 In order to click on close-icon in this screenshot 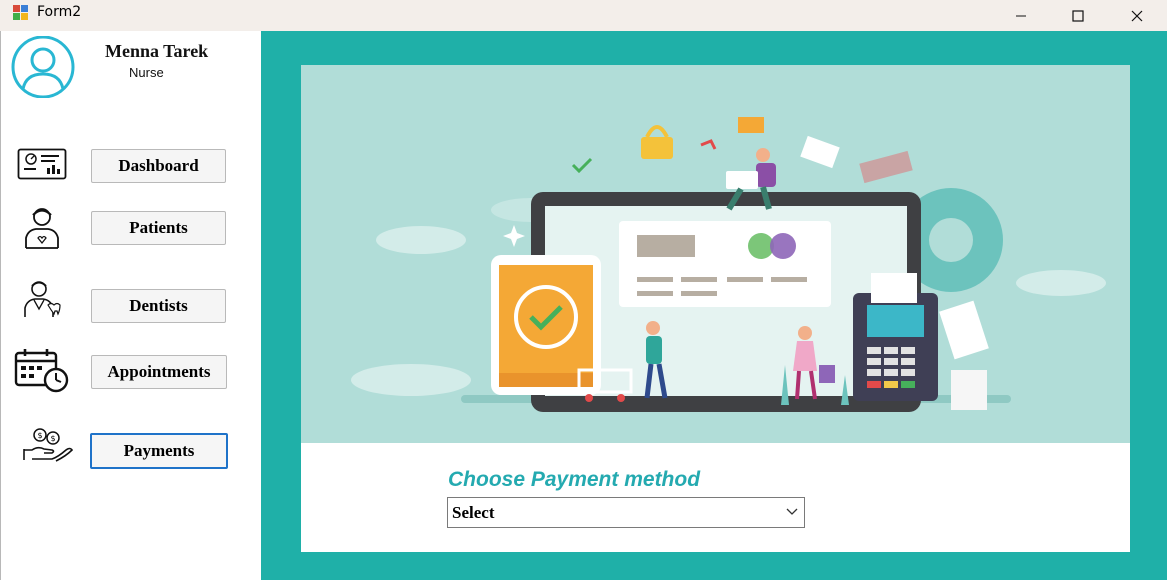, I will do `click(1137, 15)`.